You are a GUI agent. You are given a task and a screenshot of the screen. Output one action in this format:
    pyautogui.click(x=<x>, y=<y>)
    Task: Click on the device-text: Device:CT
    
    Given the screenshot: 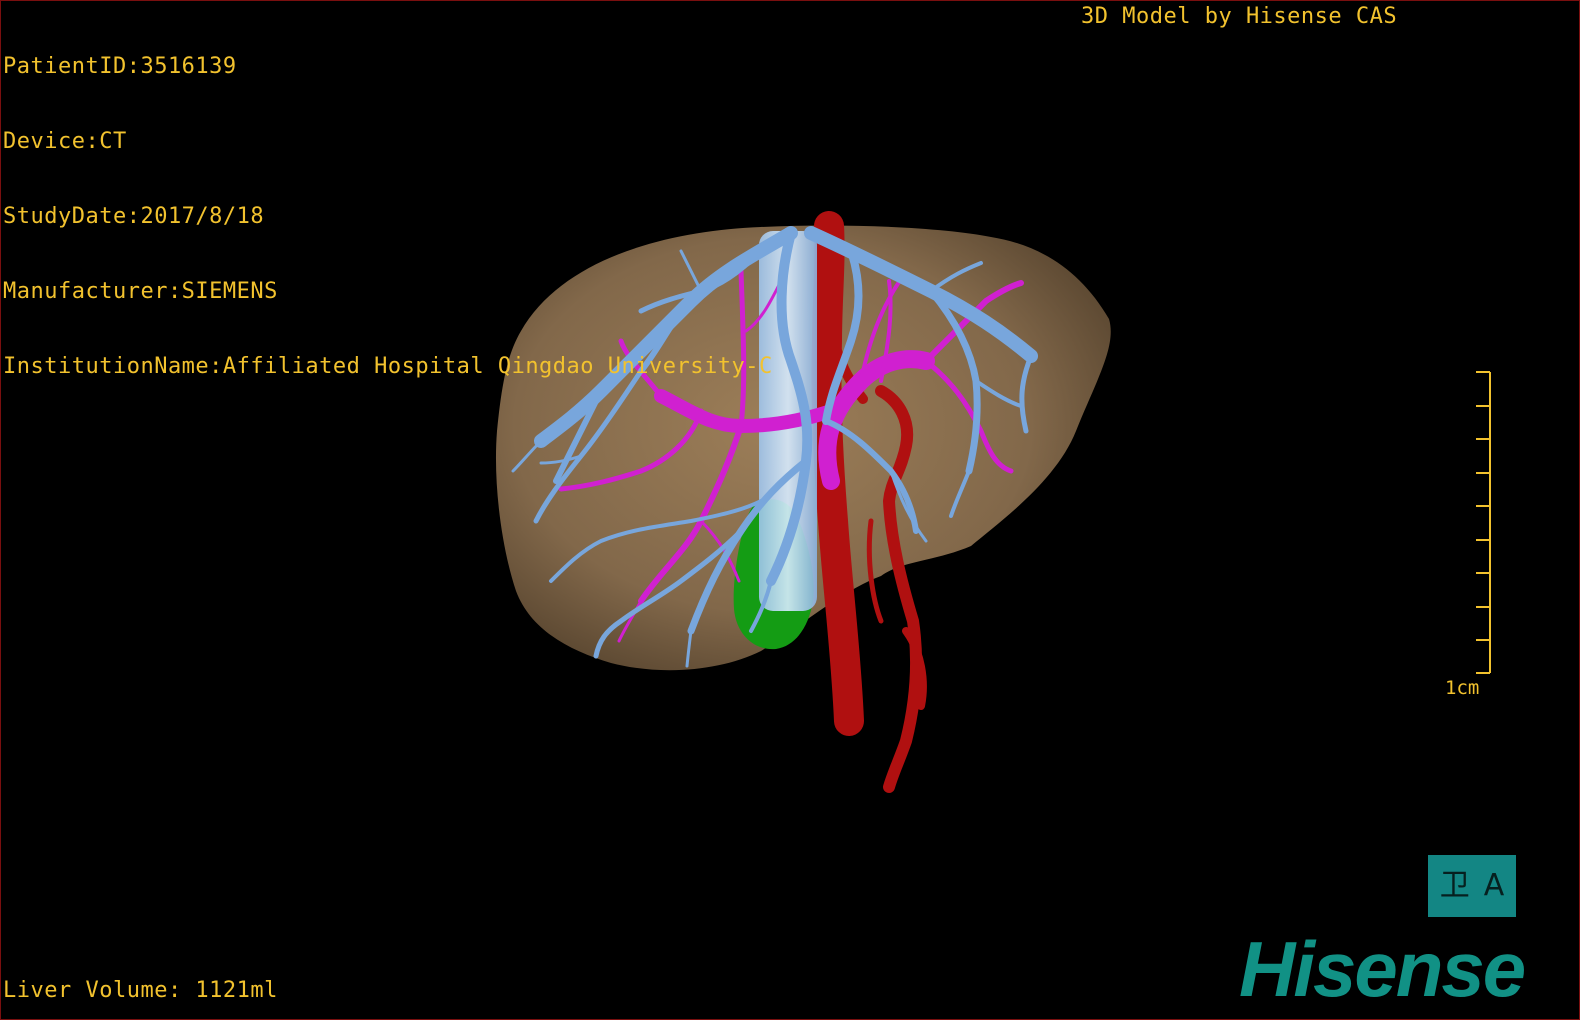 What is the action you would take?
    pyautogui.click(x=65, y=141)
    